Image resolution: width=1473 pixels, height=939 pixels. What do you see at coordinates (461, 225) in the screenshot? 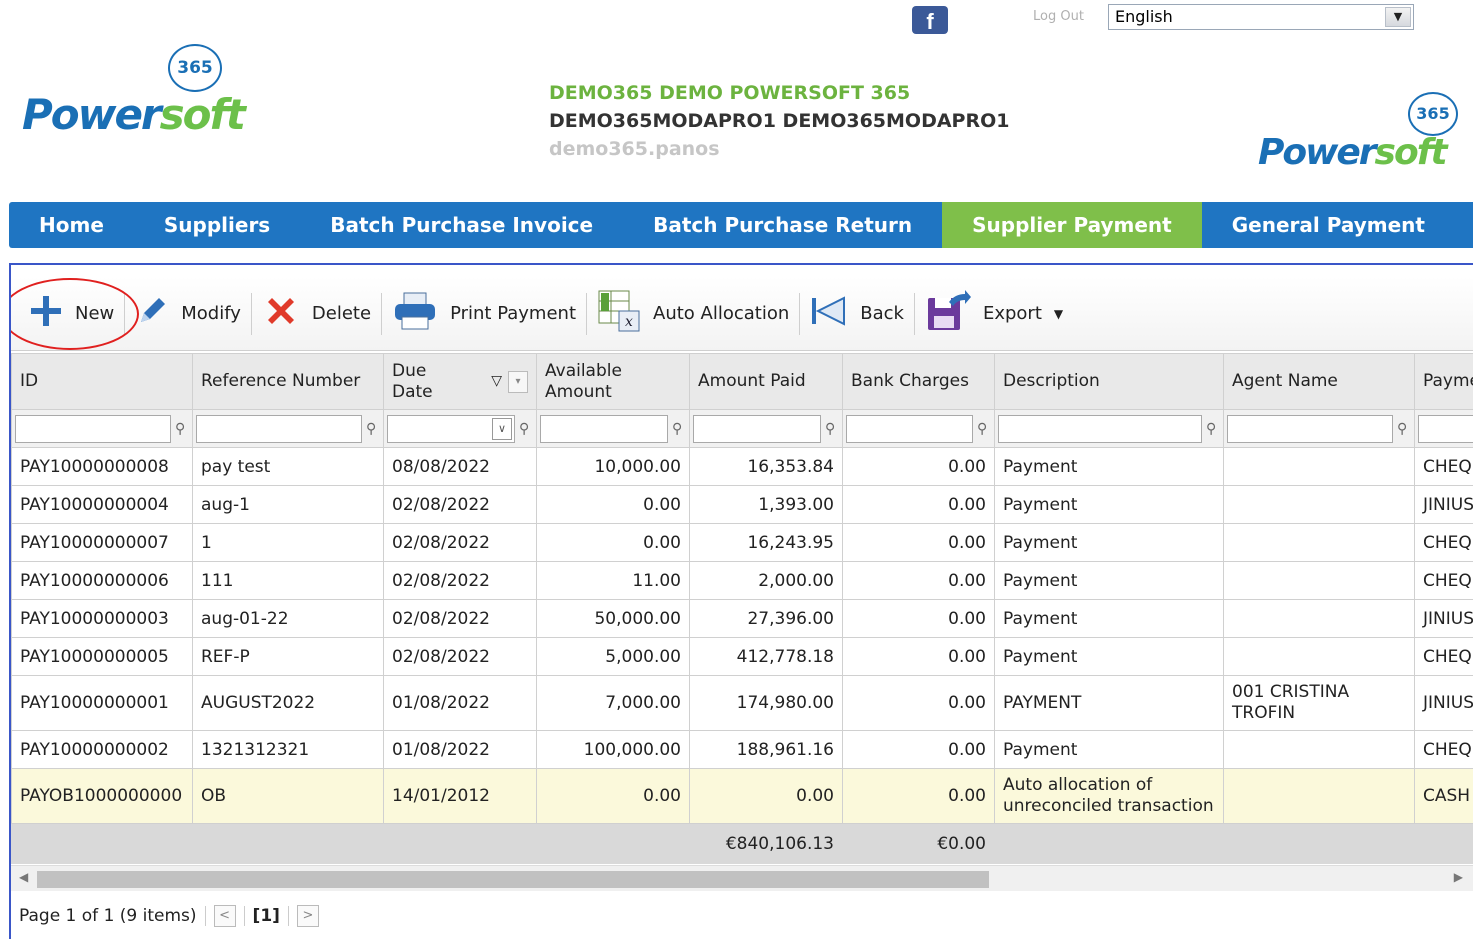
I see `nav-batch-purchase-invoice: Batch Purchase Invoice` at bounding box center [461, 225].